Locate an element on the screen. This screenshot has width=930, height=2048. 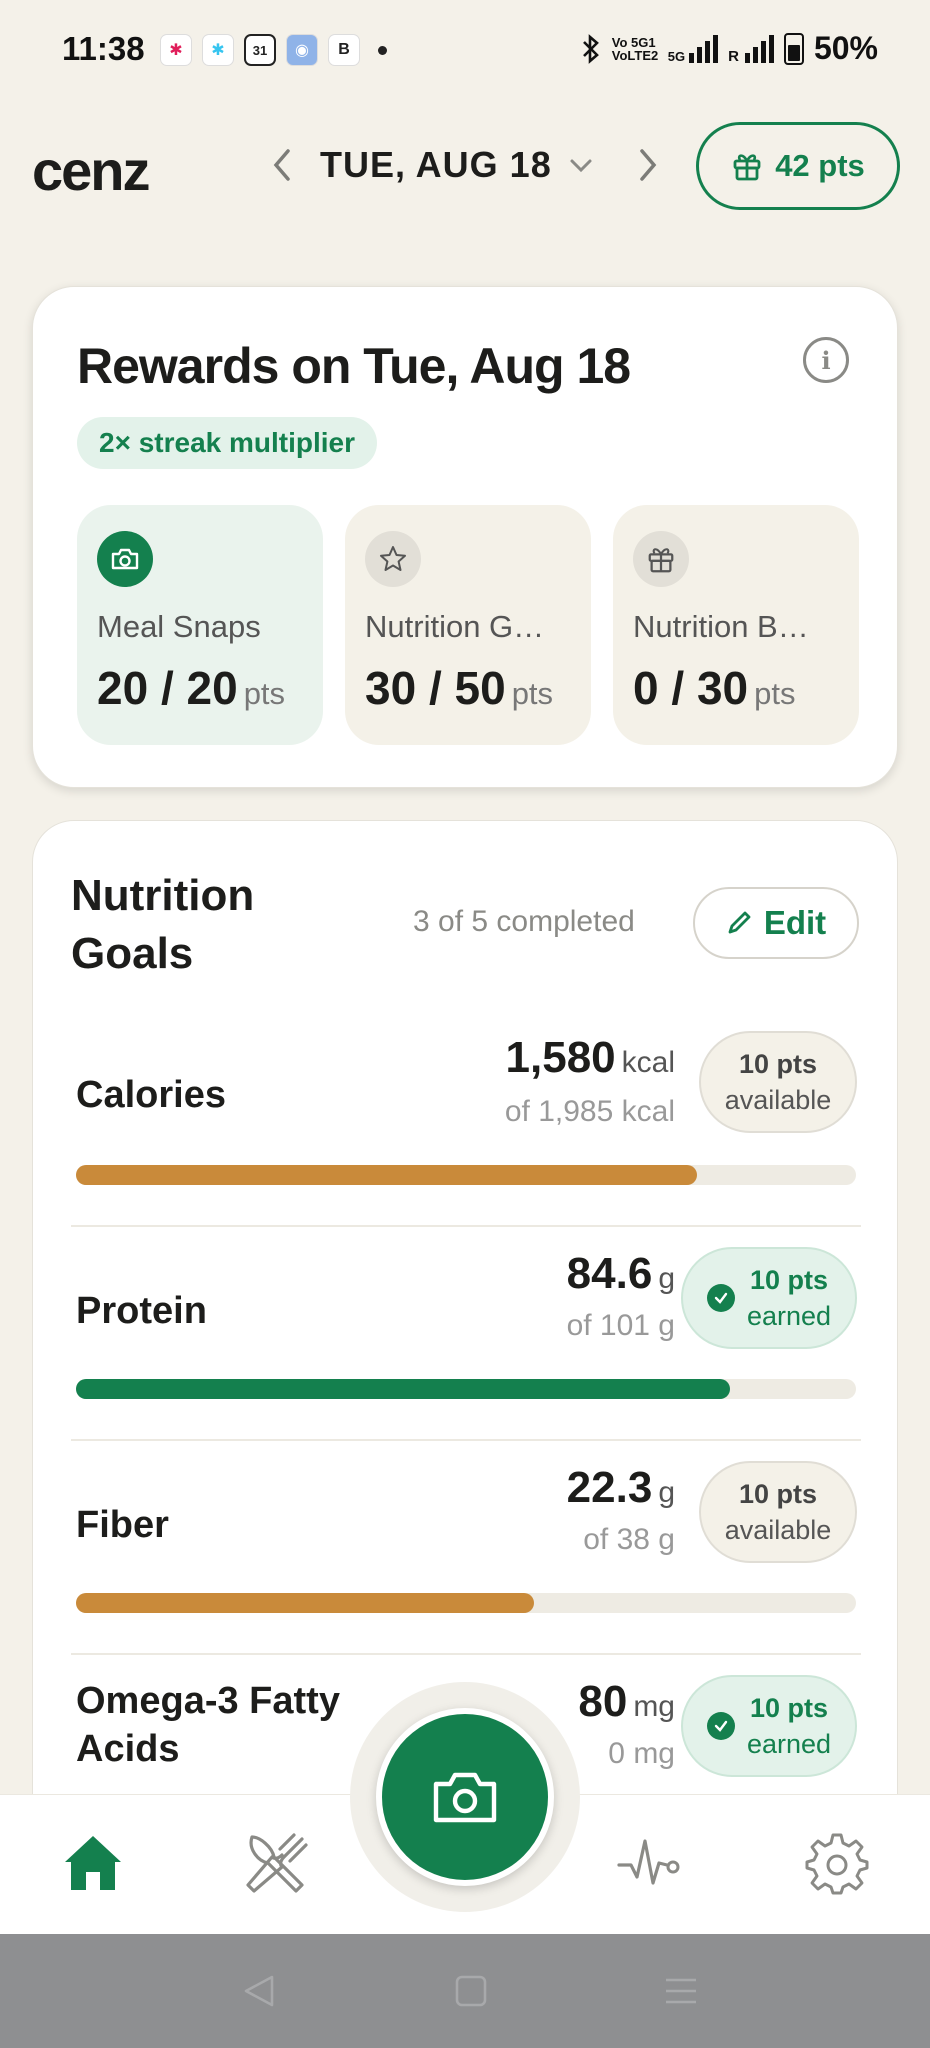
tile-value: 20 / 20 pts is located at coordinates (191, 688).